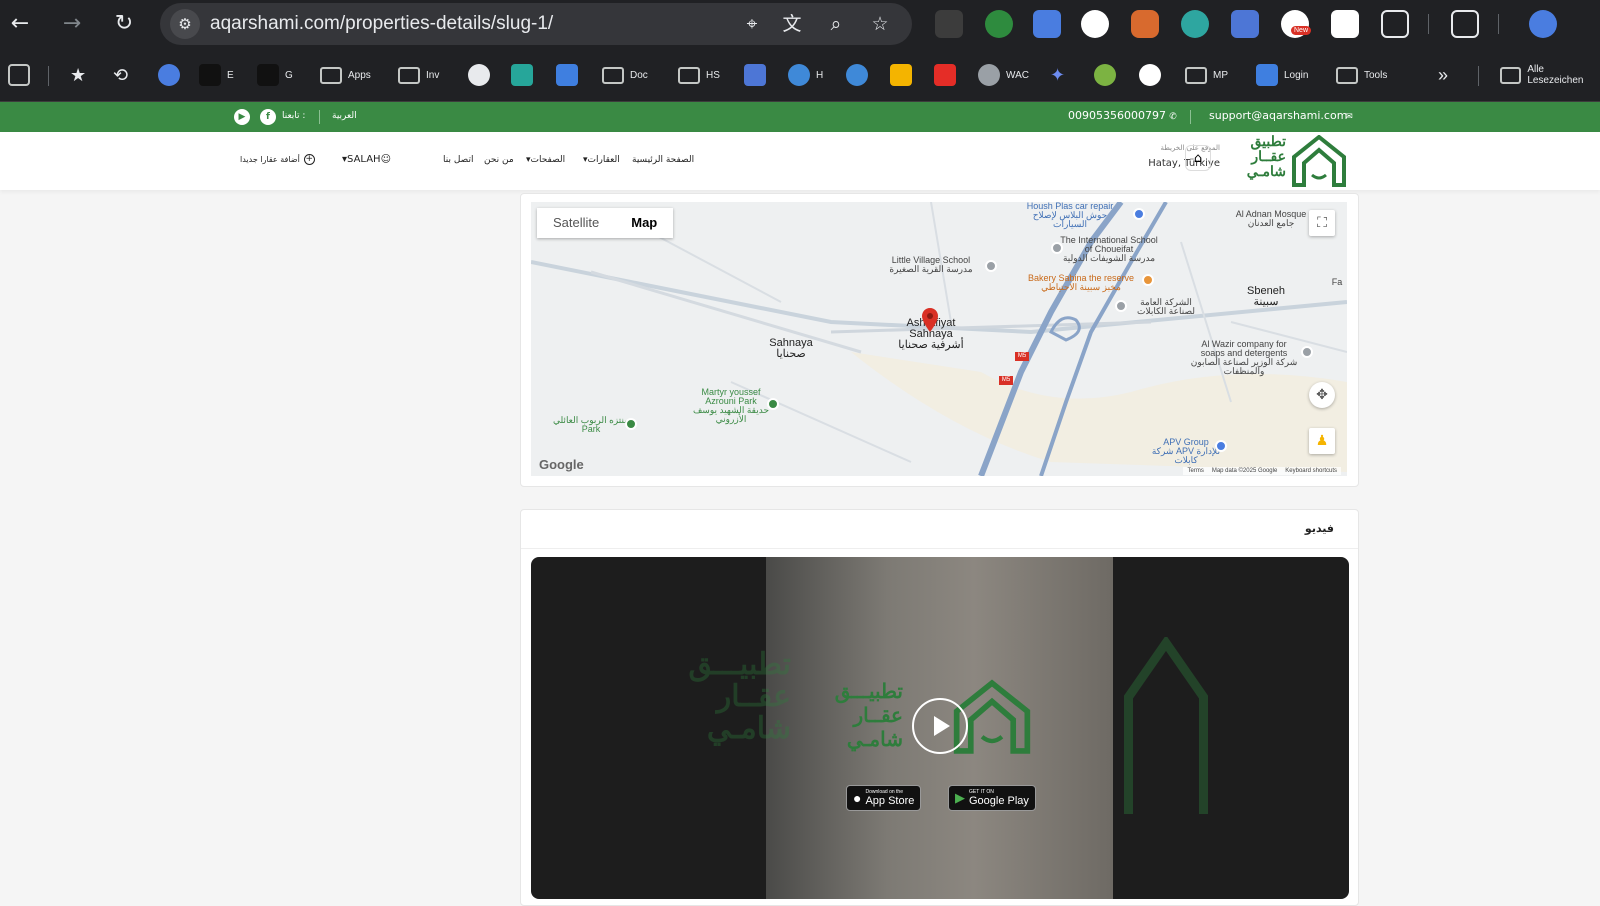  I want to click on forward-icon: →, so click(72, 24).